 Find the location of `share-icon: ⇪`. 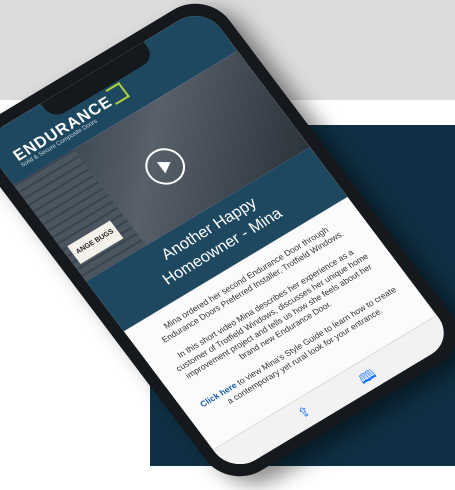

share-icon: ⇪ is located at coordinates (304, 413).